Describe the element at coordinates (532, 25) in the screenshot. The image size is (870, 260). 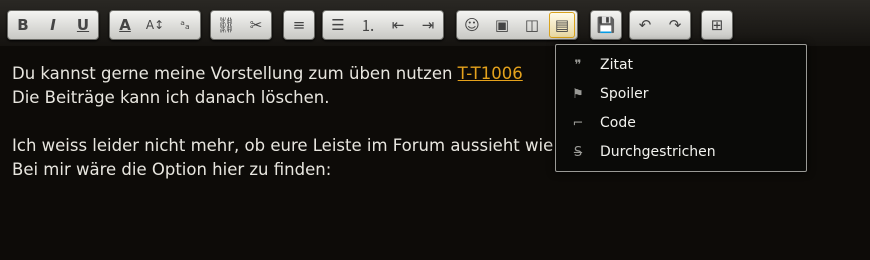
I see `media-button: ◫` at that location.